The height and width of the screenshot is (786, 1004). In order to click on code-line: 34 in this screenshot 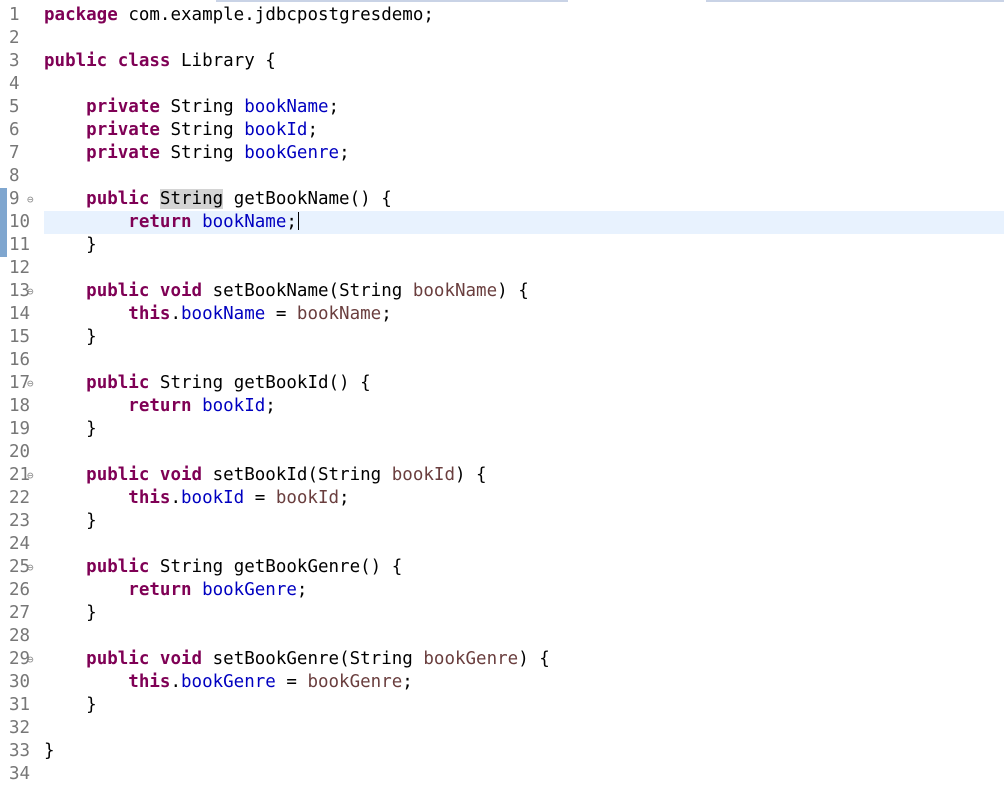, I will do `click(502, 774)`.